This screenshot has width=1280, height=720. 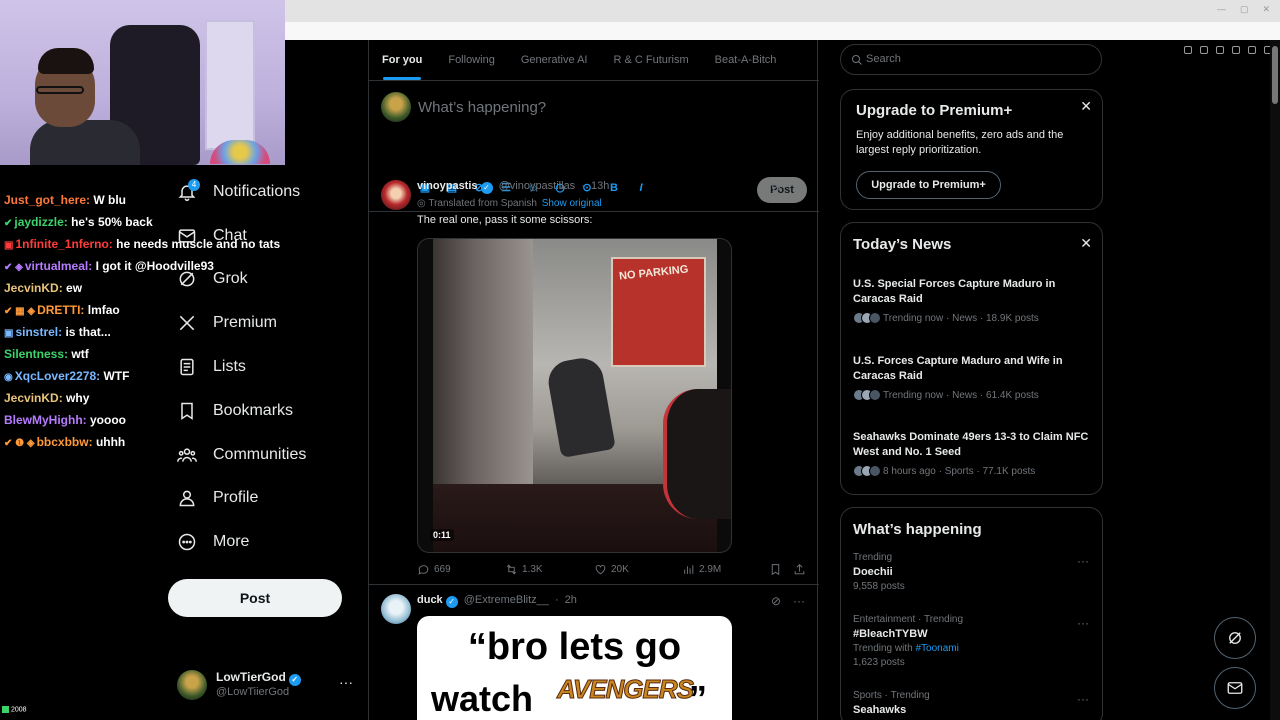 I want to click on tweet-text: The real one, pass it some scissors:, so click(x=505, y=220).